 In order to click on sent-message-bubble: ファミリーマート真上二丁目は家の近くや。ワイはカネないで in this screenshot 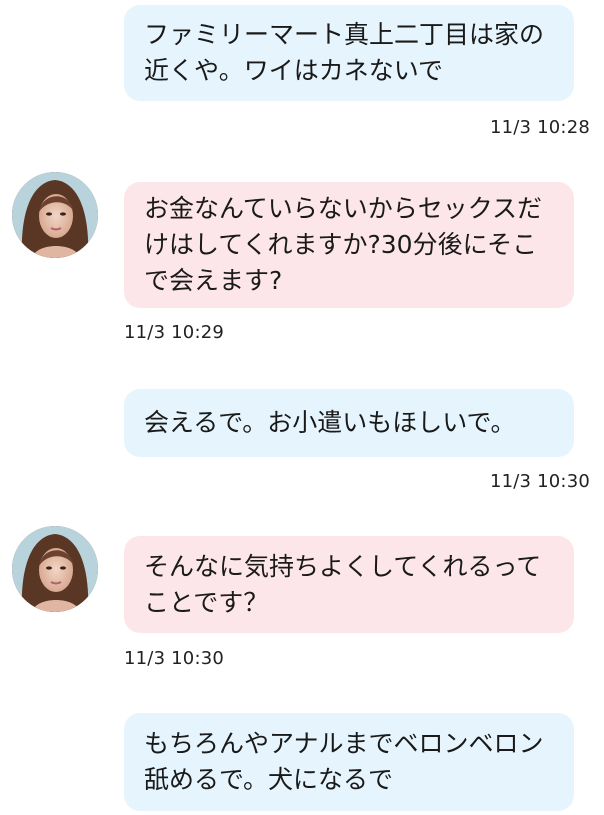, I will do `click(349, 53)`.